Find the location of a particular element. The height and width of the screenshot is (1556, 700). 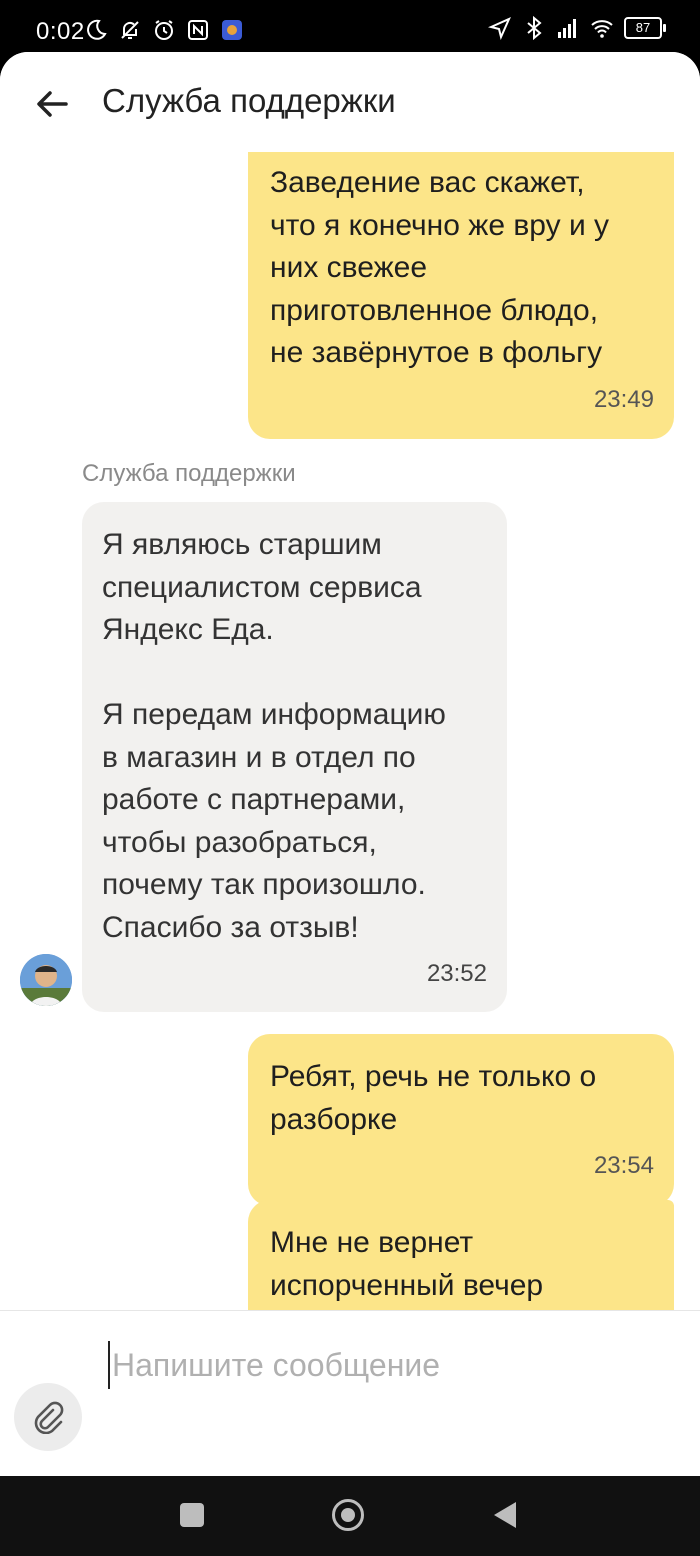

home-button is located at coordinates (348, 1515).